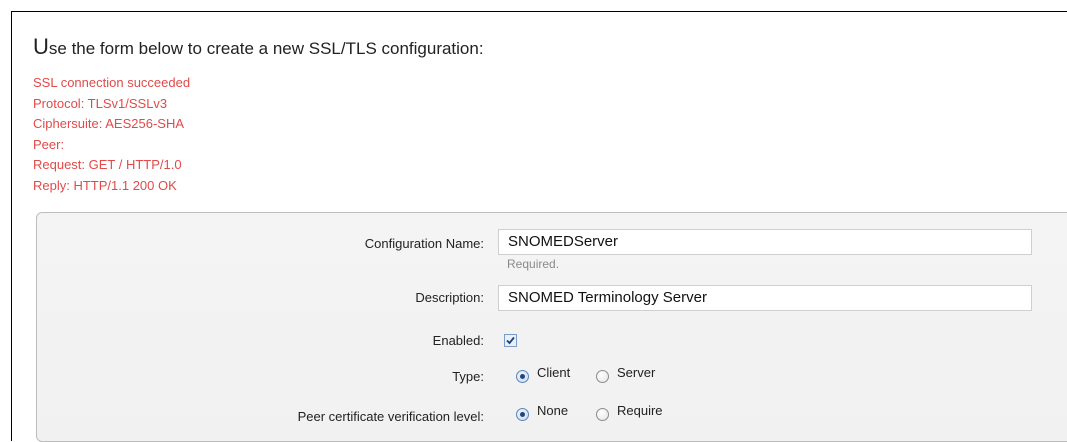 This screenshot has width=1067, height=442. I want to click on config-name-label: Configuration Name:, so click(424, 243).